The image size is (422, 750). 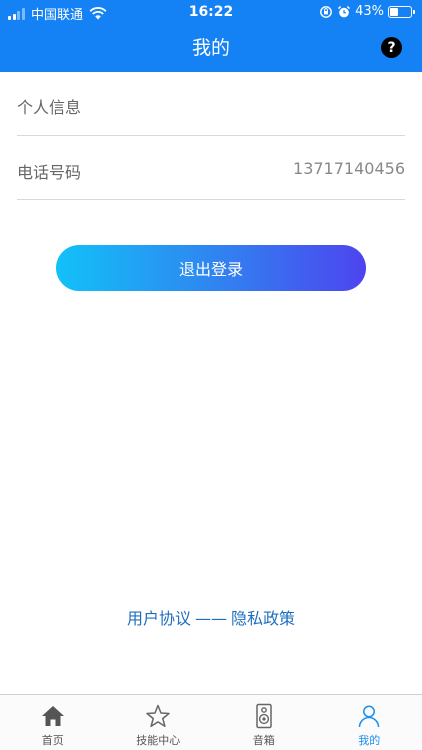 What do you see at coordinates (344, 11) in the screenshot?
I see `alarm-icon` at bounding box center [344, 11].